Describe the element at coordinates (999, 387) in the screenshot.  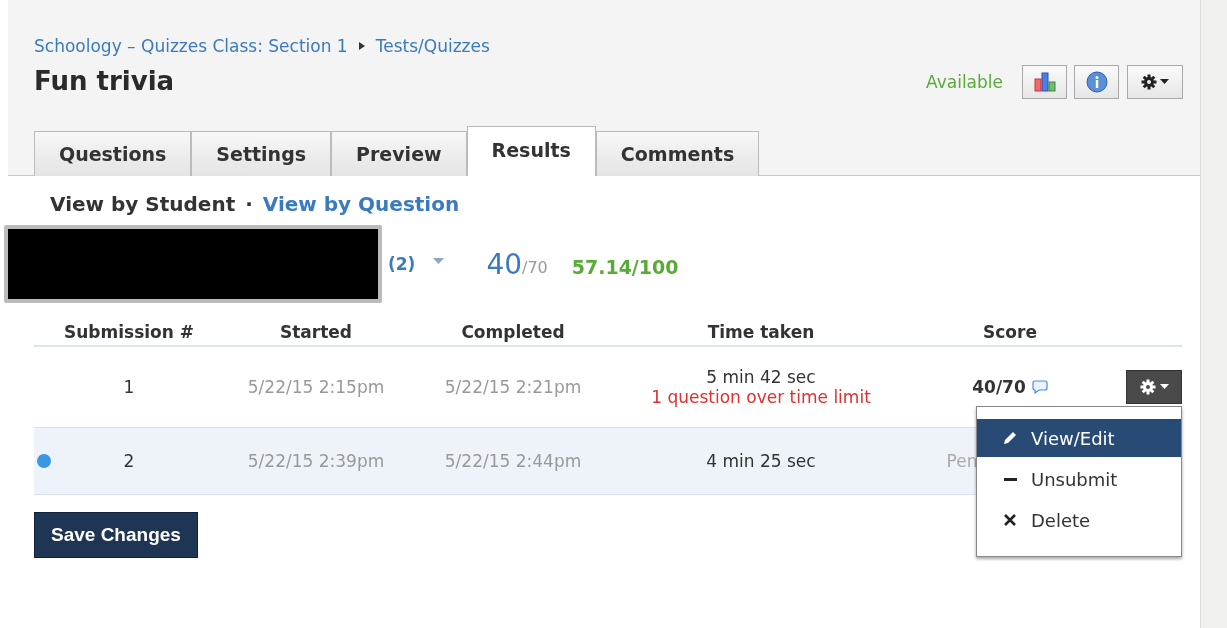
I see `table-cell: 40/70` at that location.